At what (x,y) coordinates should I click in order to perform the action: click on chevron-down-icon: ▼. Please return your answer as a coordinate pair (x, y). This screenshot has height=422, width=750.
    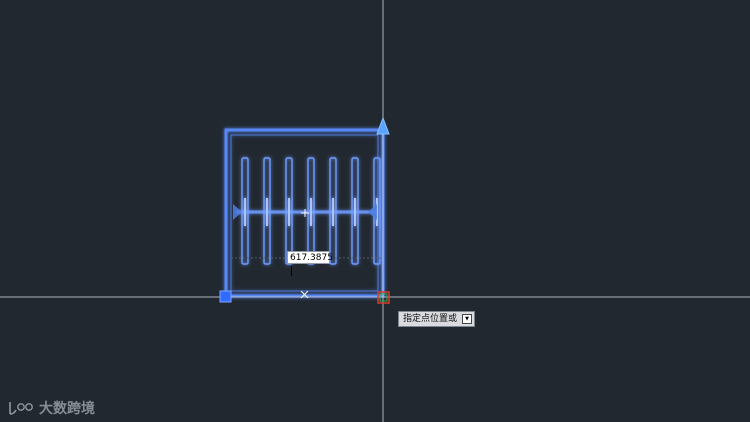
    Looking at the image, I should click on (467, 319).